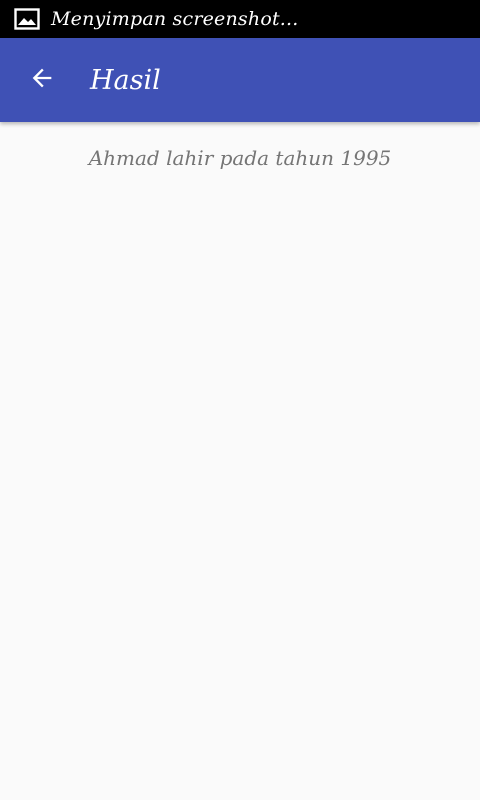 The height and width of the screenshot is (800, 480). Describe the element at coordinates (240, 80) in the screenshot. I see `app-bar: Hasil` at that location.